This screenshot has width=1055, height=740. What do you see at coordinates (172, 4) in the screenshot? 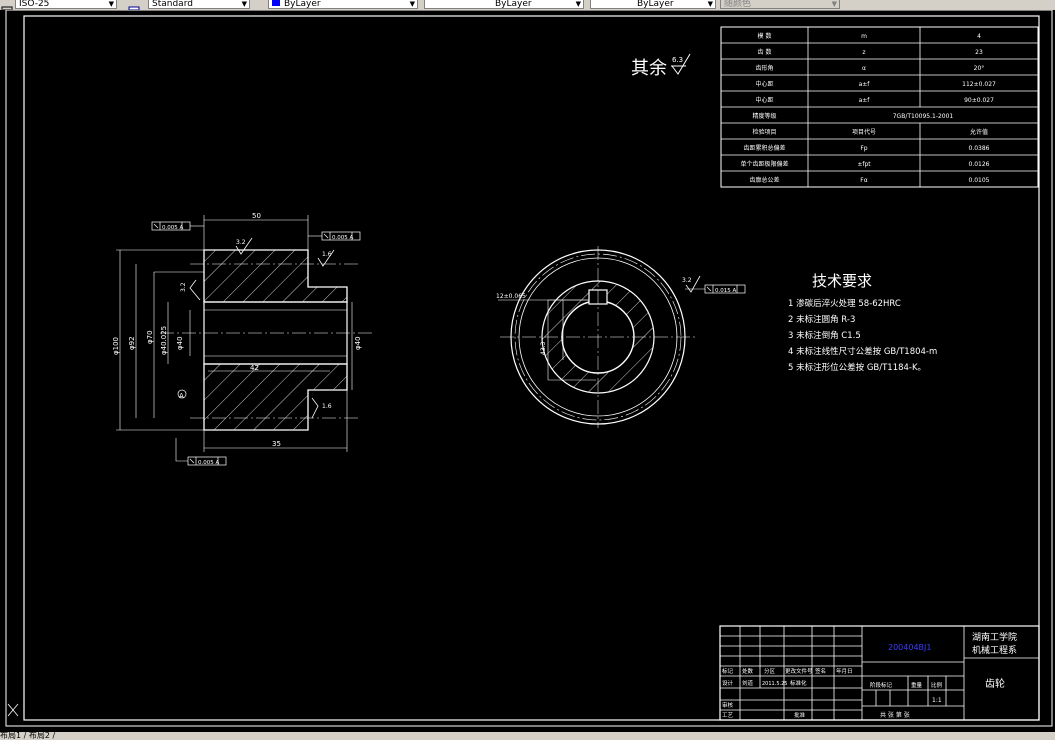
I see `table-style-value: Standard` at bounding box center [172, 4].